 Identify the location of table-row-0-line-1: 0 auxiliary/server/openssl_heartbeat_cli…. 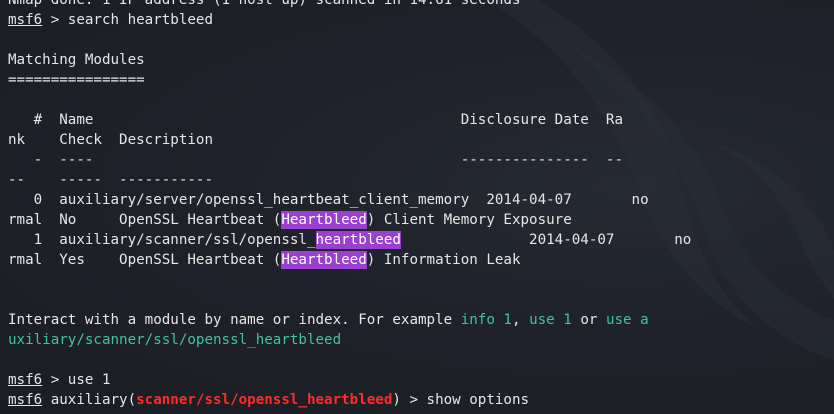
(328, 200).